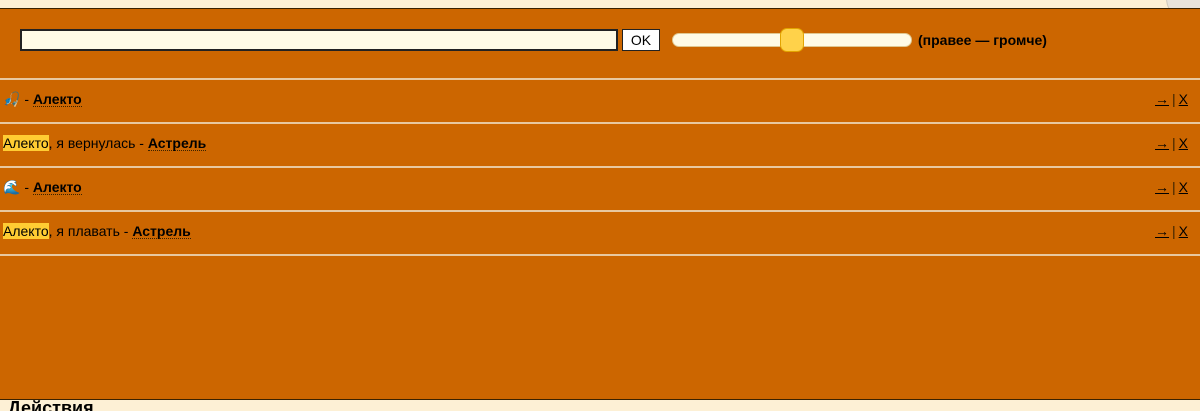  What do you see at coordinates (51, 404) in the screenshot?
I see `actions-section-title: Действия` at bounding box center [51, 404].